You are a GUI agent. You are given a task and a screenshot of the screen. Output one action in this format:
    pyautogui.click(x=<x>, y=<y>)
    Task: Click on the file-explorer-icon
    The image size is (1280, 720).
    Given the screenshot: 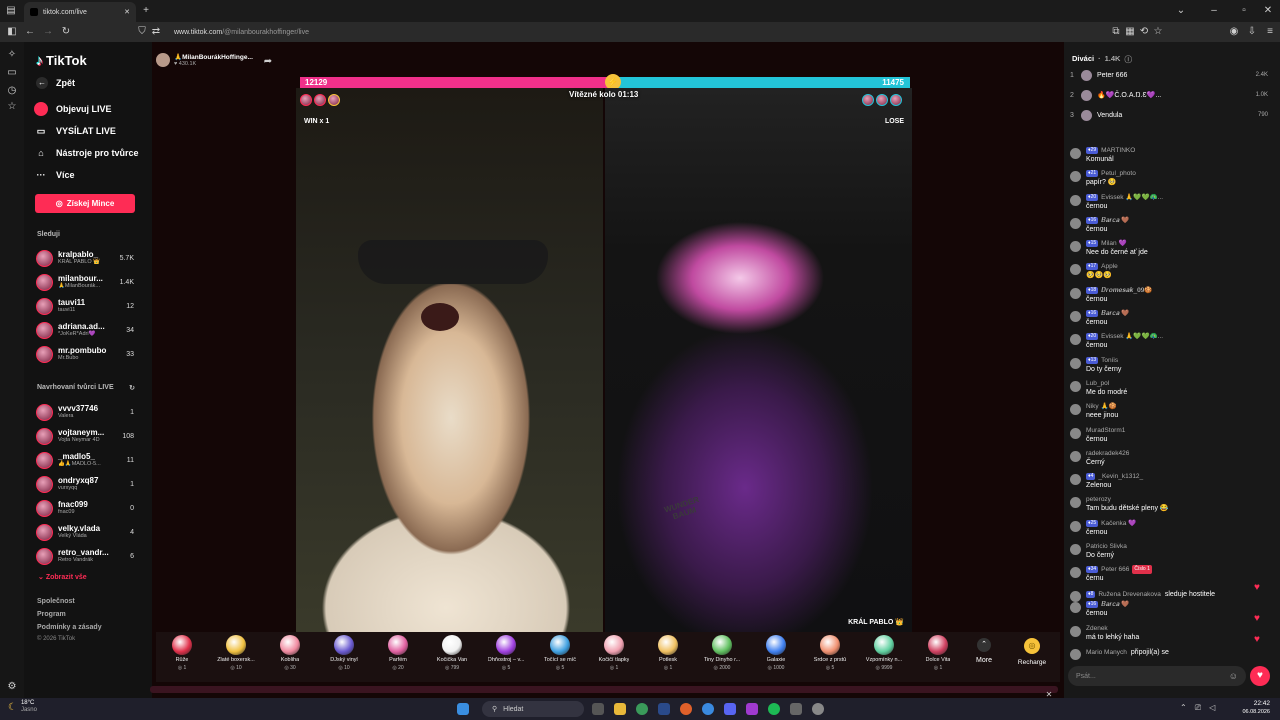 What is the action you would take?
    pyautogui.click(x=620, y=709)
    